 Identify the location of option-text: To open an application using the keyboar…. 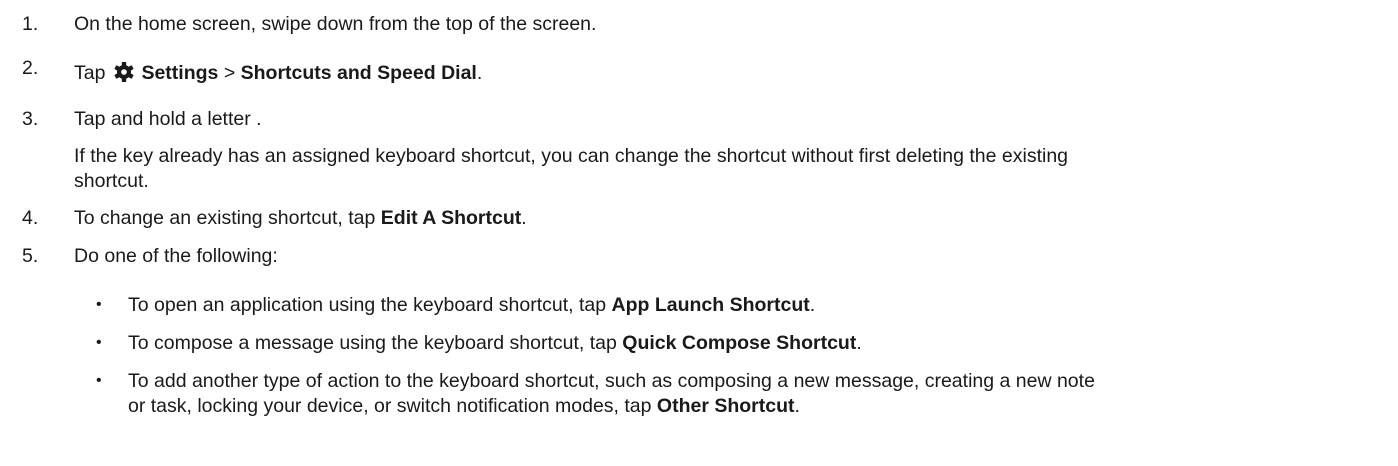
(472, 305).